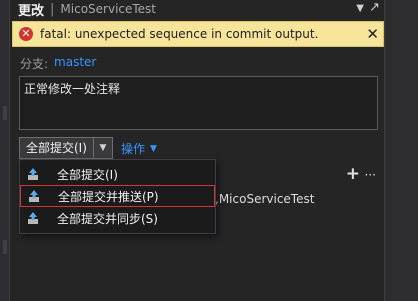  Describe the element at coordinates (360, 8) in the screenshot. I see `header-dropdown-icon: ▼` at that location.